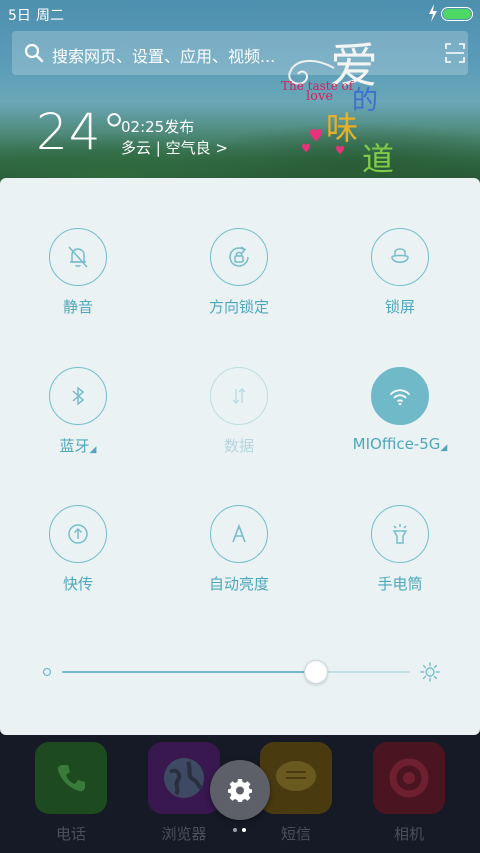 The height and width of the screenshot is (853, 480). I want to click on toggle-rotation-lock: 方向锁定, so click(239, 283).